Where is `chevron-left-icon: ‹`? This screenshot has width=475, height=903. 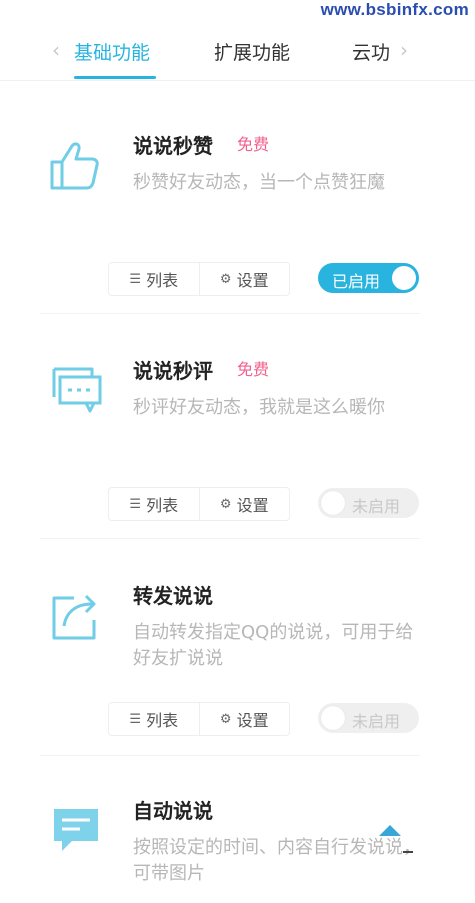 chevron-left-icon: ‹ is located at coordinates (56, 50).